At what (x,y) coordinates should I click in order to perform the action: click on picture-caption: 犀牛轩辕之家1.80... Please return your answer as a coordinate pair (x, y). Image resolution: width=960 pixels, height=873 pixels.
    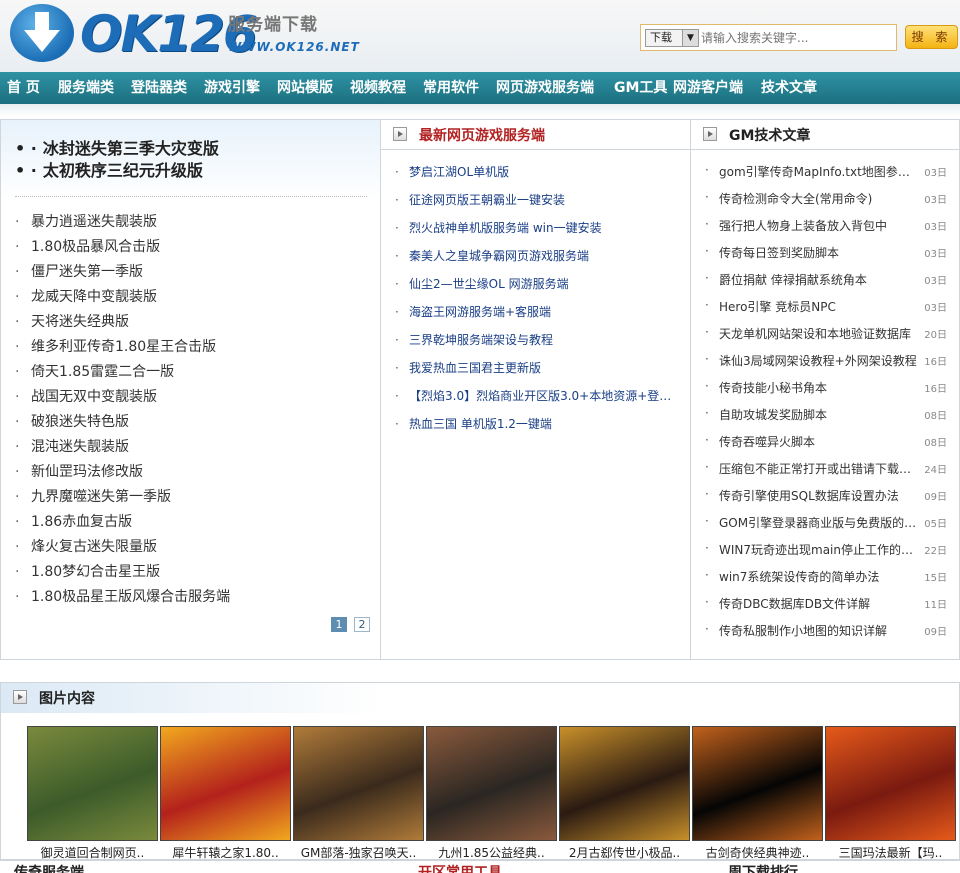
    Looking at the image, I should click on (225, 852).